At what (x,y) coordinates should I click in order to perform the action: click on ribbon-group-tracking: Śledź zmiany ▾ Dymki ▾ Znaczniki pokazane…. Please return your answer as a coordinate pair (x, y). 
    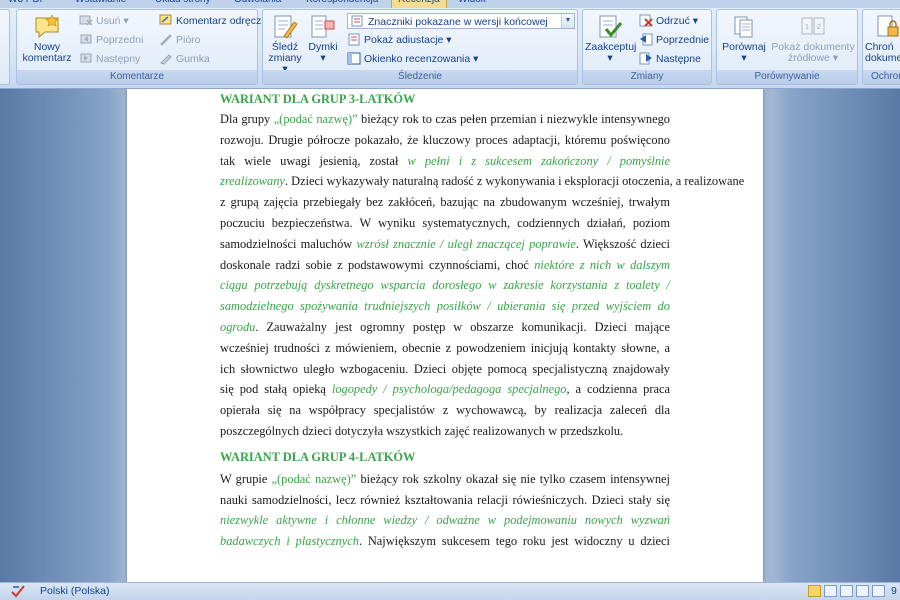
    Looking at the image, I should click on (420, 47).